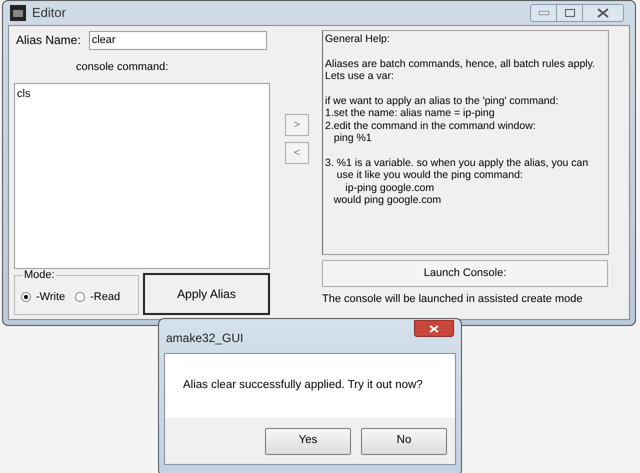 The height and width of the screenshot is (473, 640). I want to click on minimize-icon, so click(543, 13).